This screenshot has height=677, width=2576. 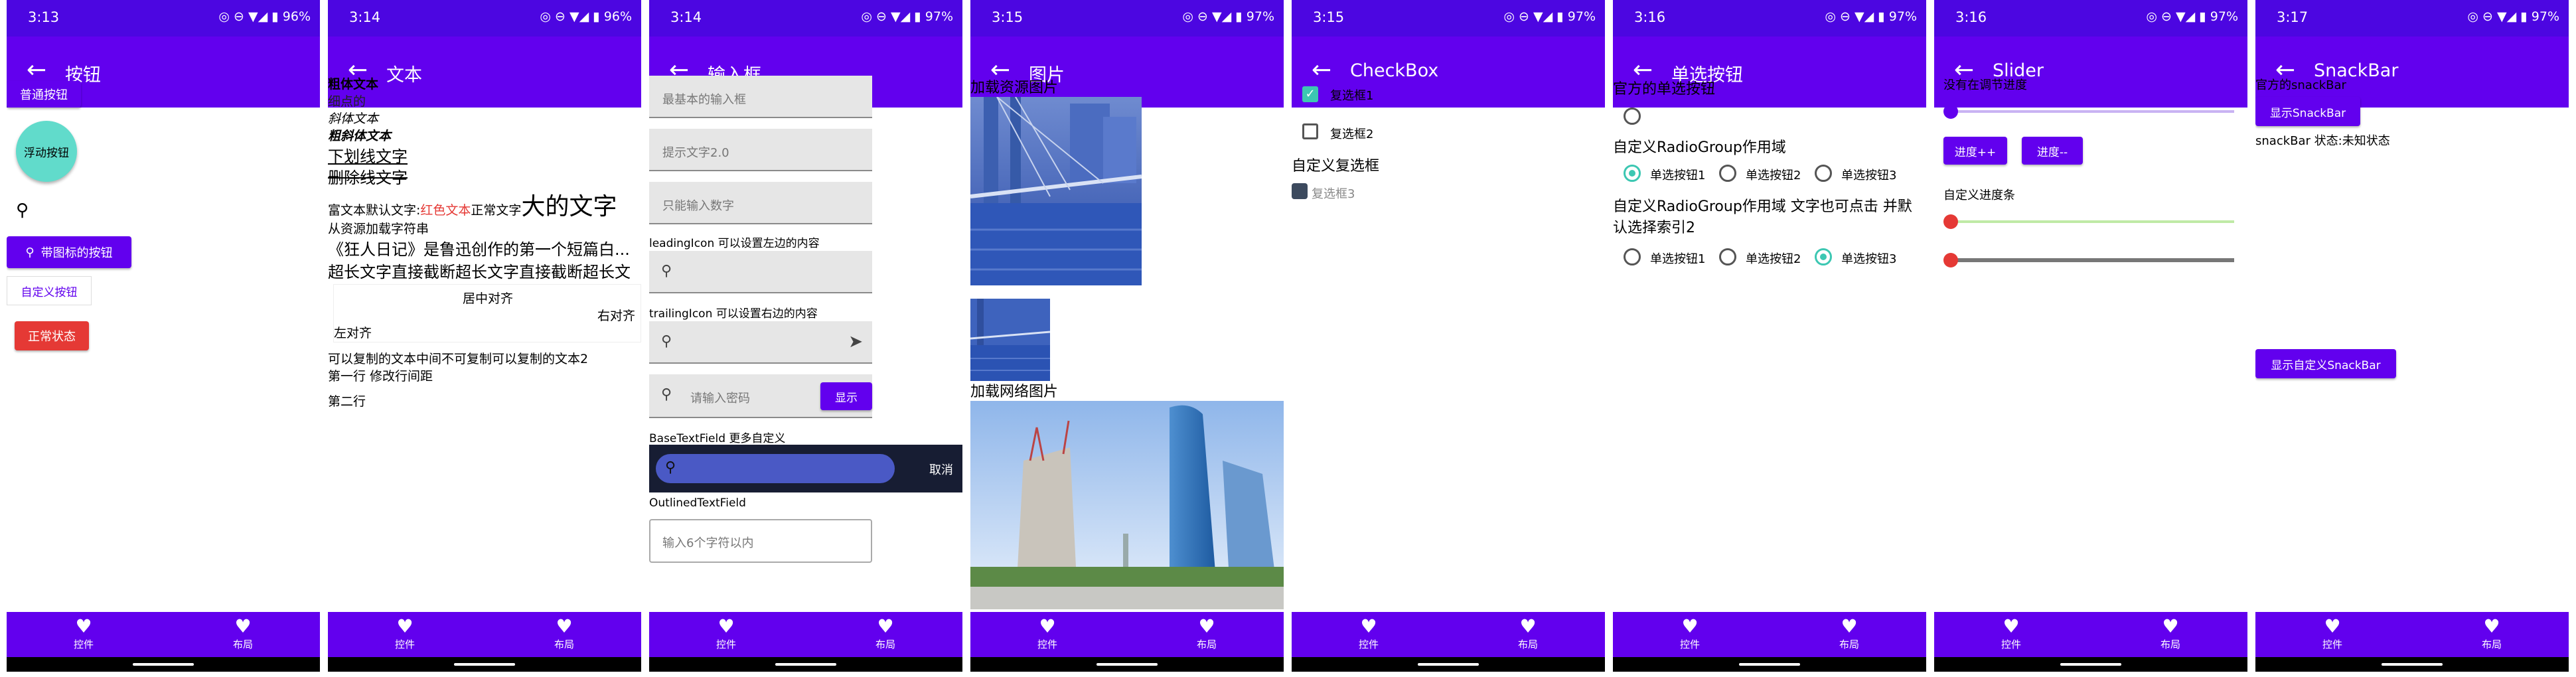 I want to click on status-time: 3:14, so click(x=686, y=17).